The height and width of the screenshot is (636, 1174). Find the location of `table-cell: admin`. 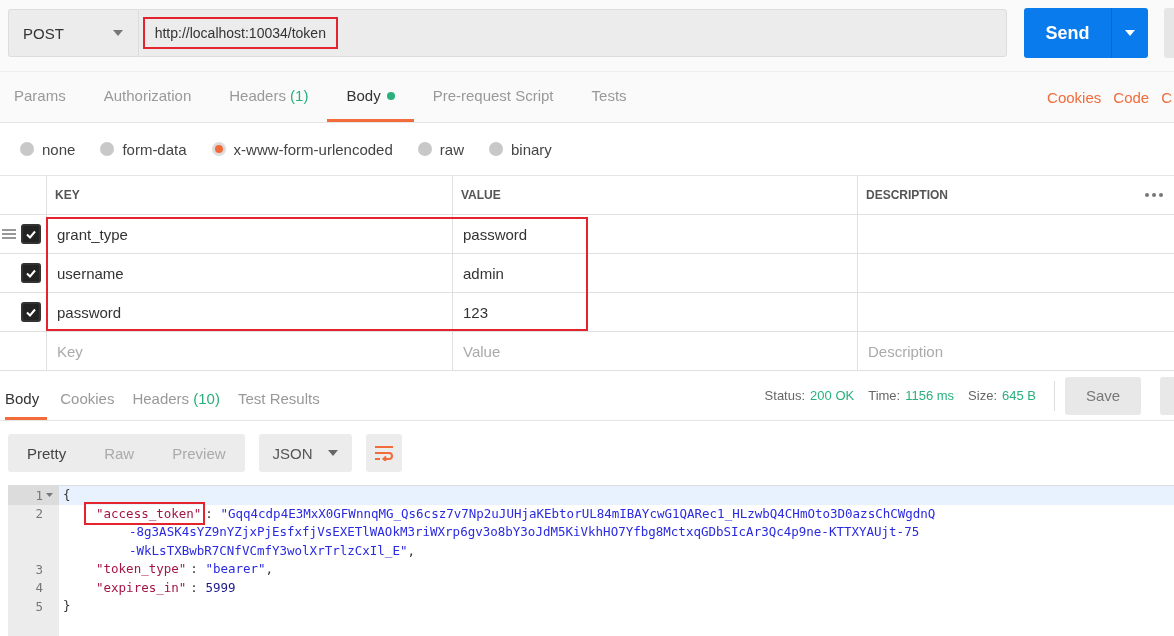

table-cell: admin is located at coordinates (654, 273).